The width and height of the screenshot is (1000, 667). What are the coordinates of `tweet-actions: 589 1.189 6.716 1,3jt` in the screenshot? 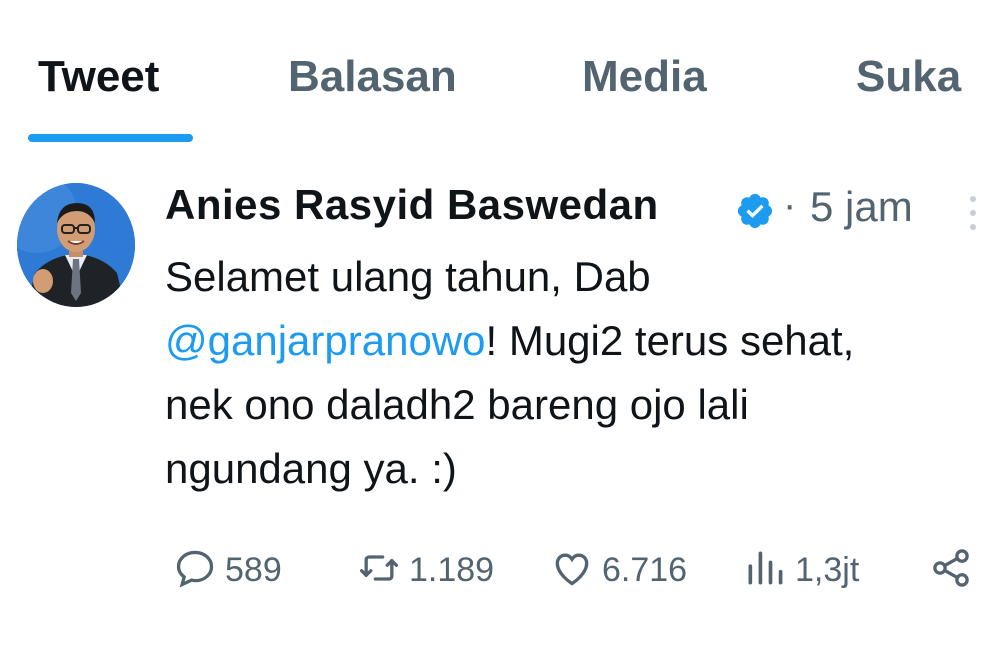 It's located at (580, 570).